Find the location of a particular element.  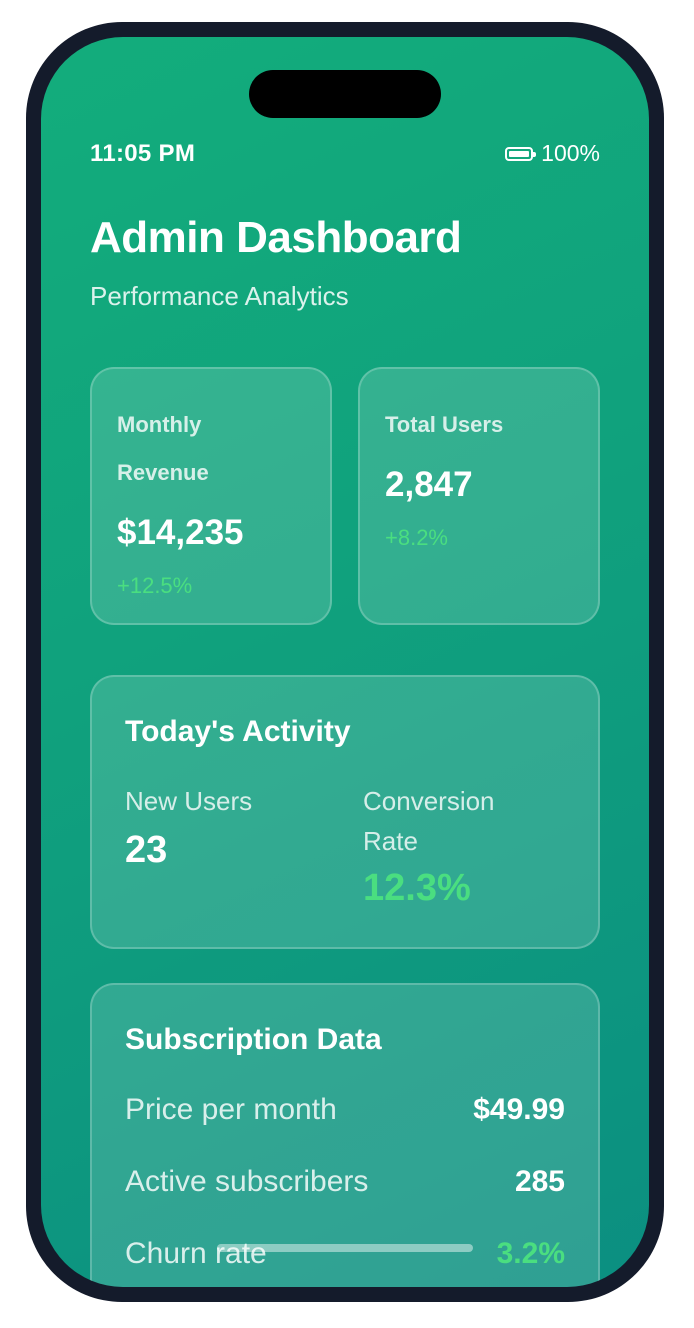

page-subtitle: Performance Analytics is located at coordinates (219, 296).